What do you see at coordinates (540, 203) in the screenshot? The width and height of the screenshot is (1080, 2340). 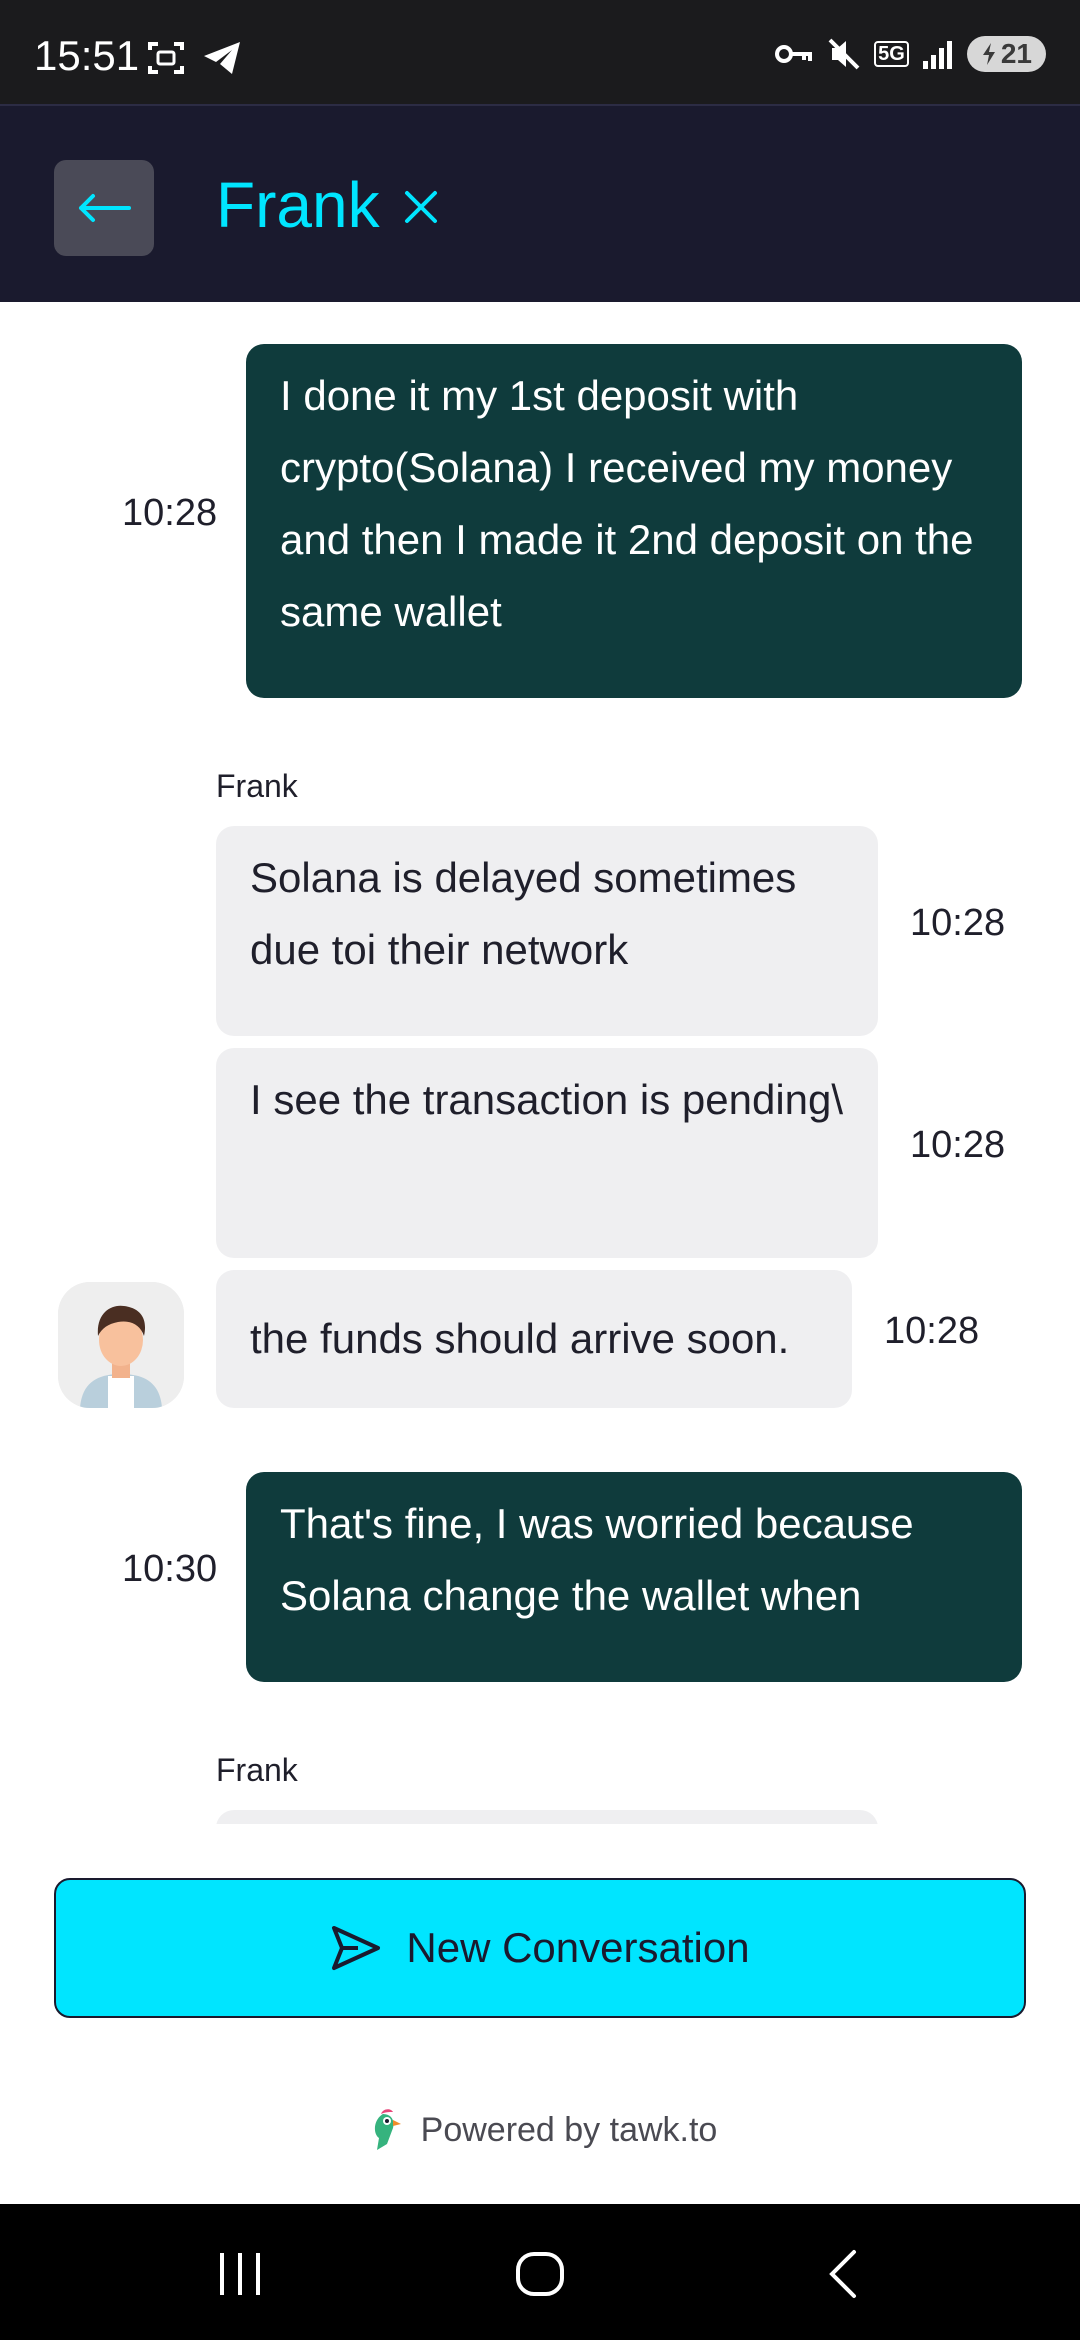 I see `chat-header: Frank` at bounding box center [540, 203].